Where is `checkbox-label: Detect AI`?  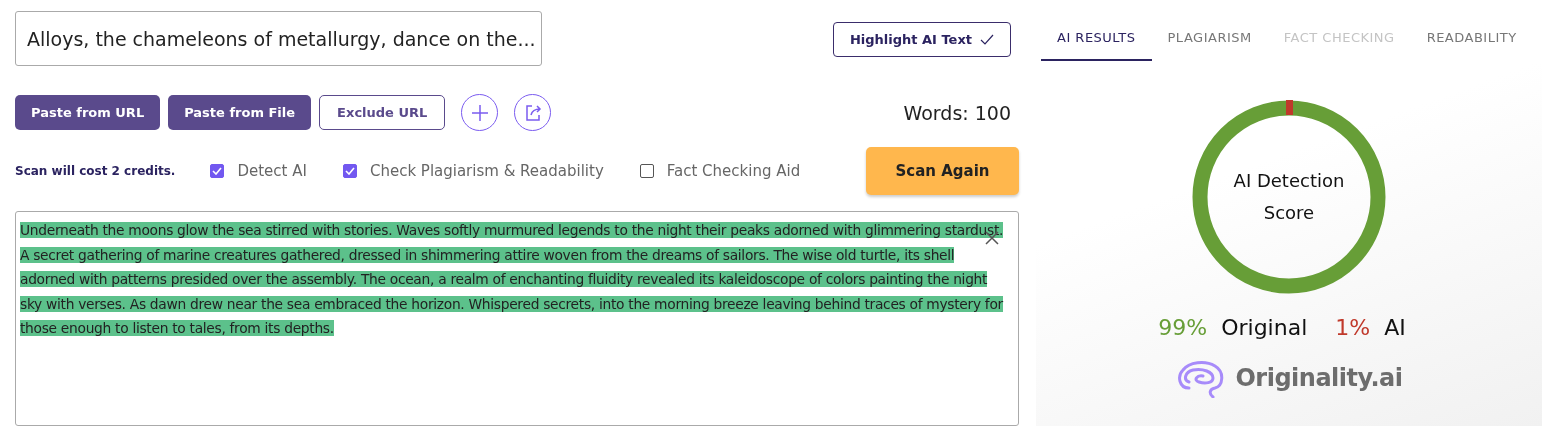 checkbox-label: Detect AI is located at coordinates (272, 171).